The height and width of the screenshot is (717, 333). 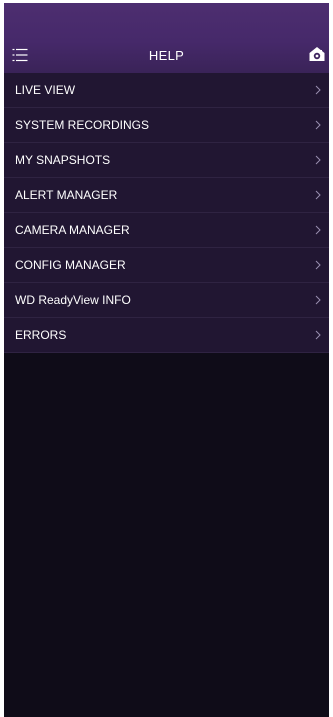 What do you see at coordinates (70, 265) in the screenshot?
I see `menu-item-label: CONFIG MANAGER` at bounding box center [70, 265].